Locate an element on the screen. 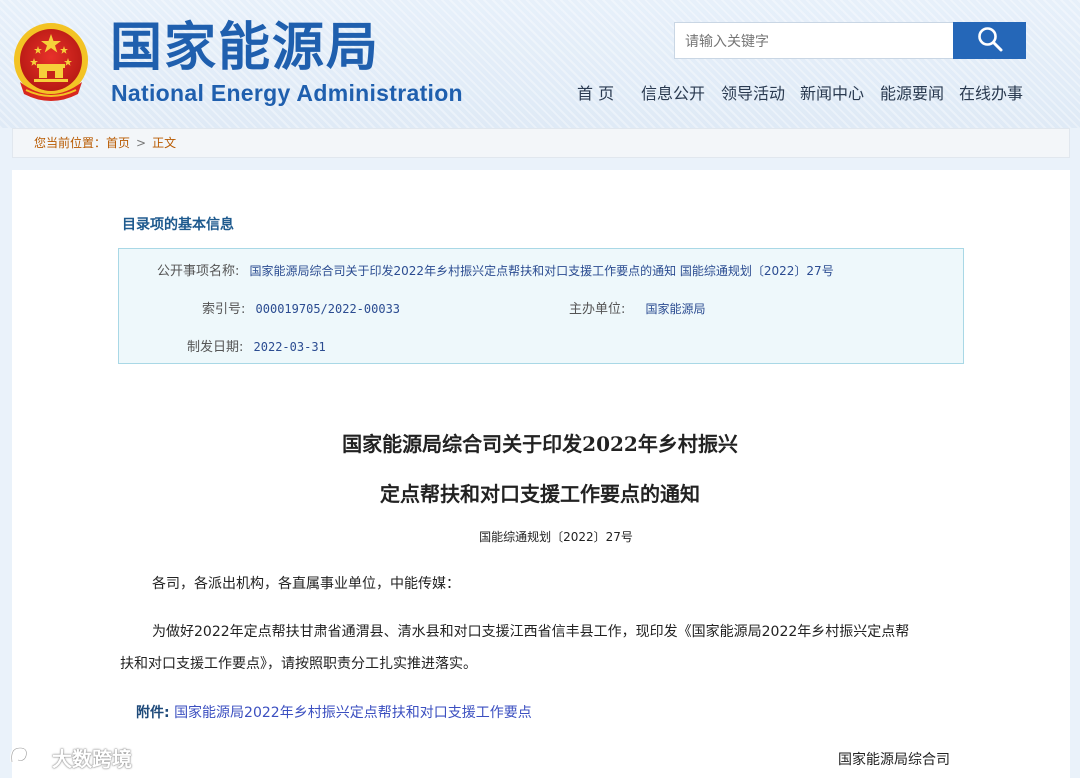 Image resolution: width=1080 pixels, height=778 pixels. attachment-row: 附件: 国家能源局2022年乡村振兴定点帮扶和对口支援工作要点 is located at coordinates (334, 712).